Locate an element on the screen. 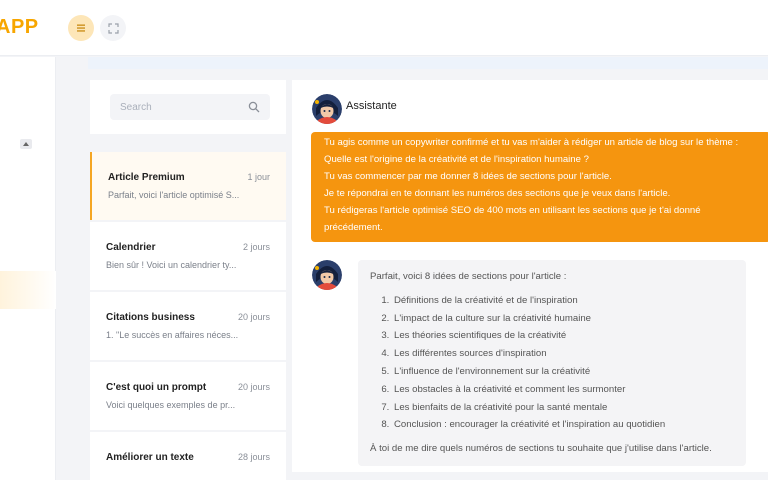 The width and height of the screenshot is (768, 480). sidebar-active-item is located at coordinates (28, 290).